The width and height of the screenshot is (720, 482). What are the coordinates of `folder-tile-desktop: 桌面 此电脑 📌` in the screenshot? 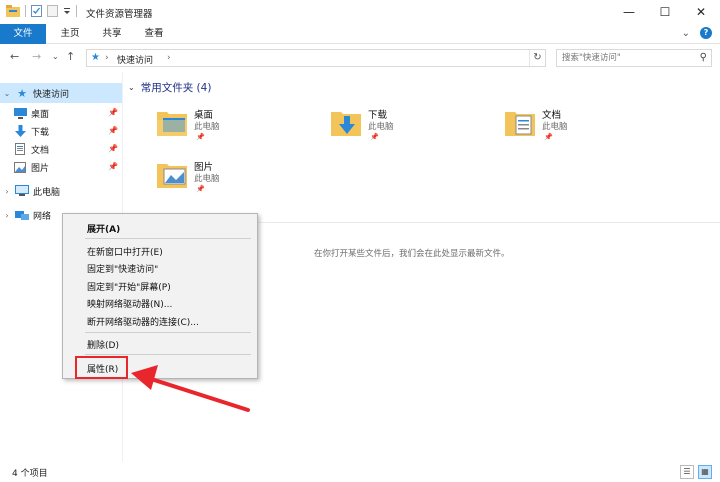 It's located at (236, 128).